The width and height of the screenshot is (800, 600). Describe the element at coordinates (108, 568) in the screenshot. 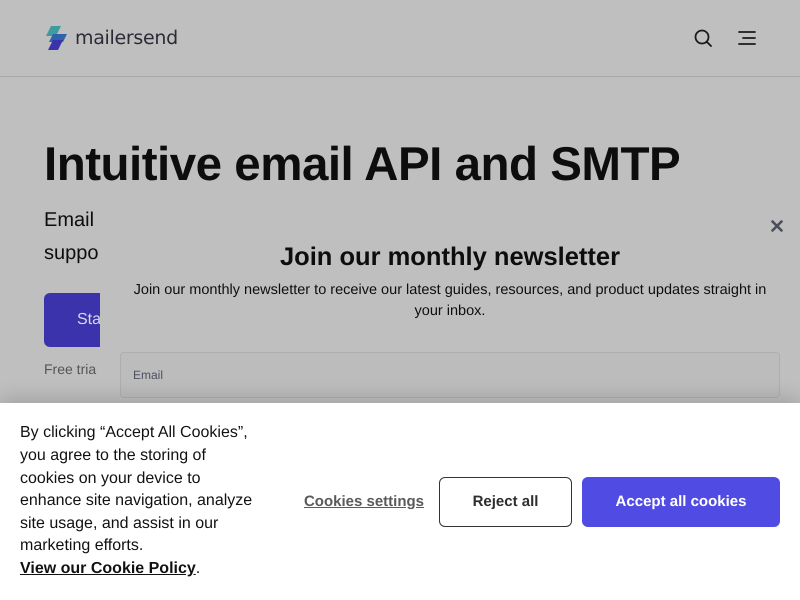

I see `cookie-policy-link: View our Cookie Policy` at that location.